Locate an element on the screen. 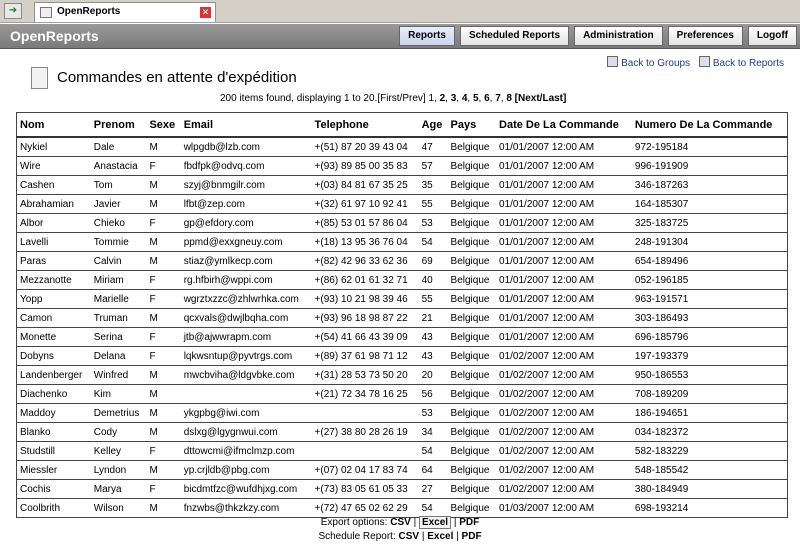  pager-link-5: 5 is located at coordinates (476, 98).